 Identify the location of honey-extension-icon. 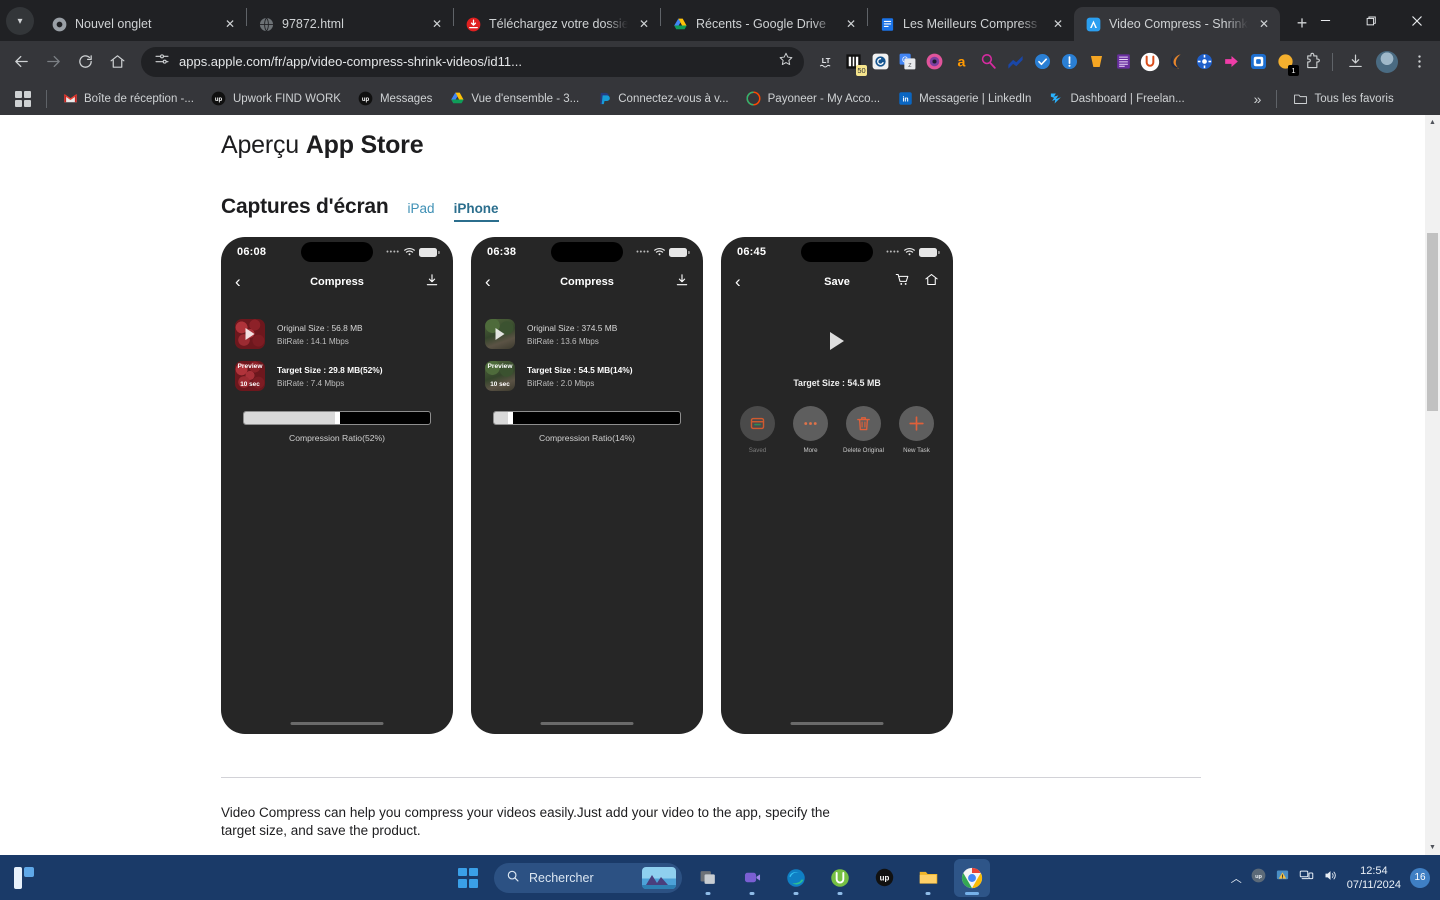
(1096, 62).